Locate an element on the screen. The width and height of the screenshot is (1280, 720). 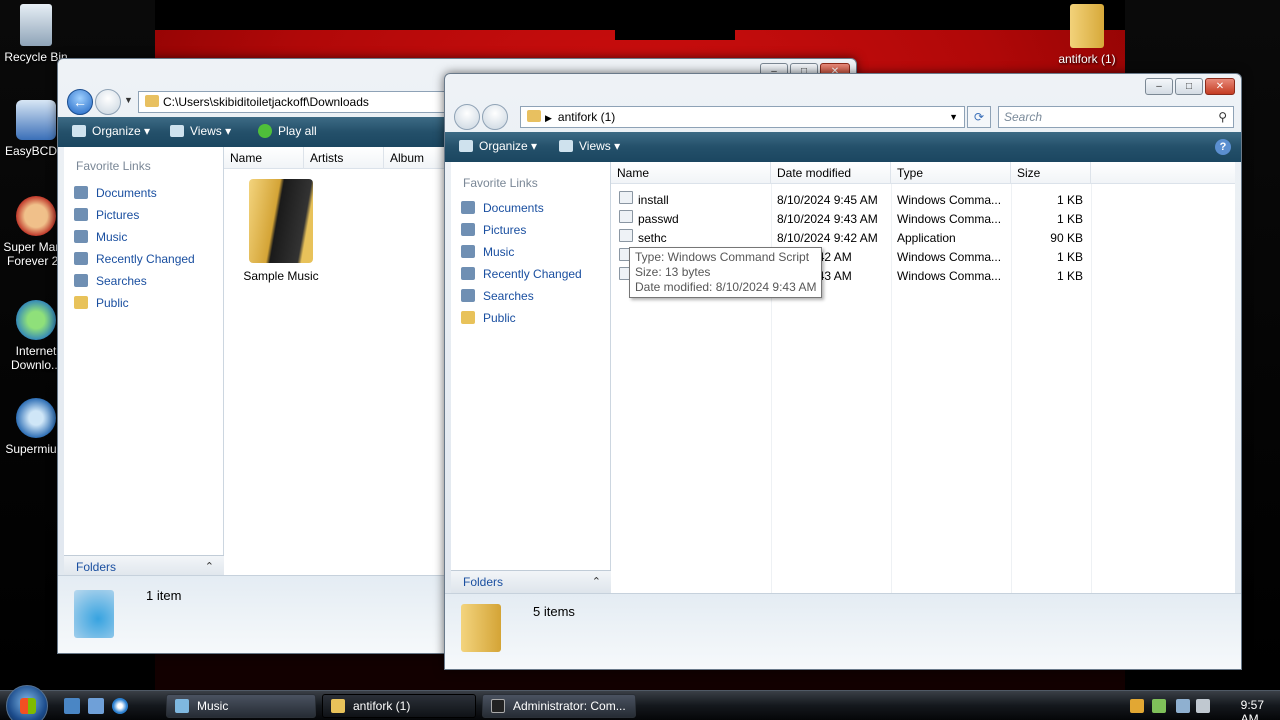
search-icon: ⚲ is located at coordinates (1222, 117).